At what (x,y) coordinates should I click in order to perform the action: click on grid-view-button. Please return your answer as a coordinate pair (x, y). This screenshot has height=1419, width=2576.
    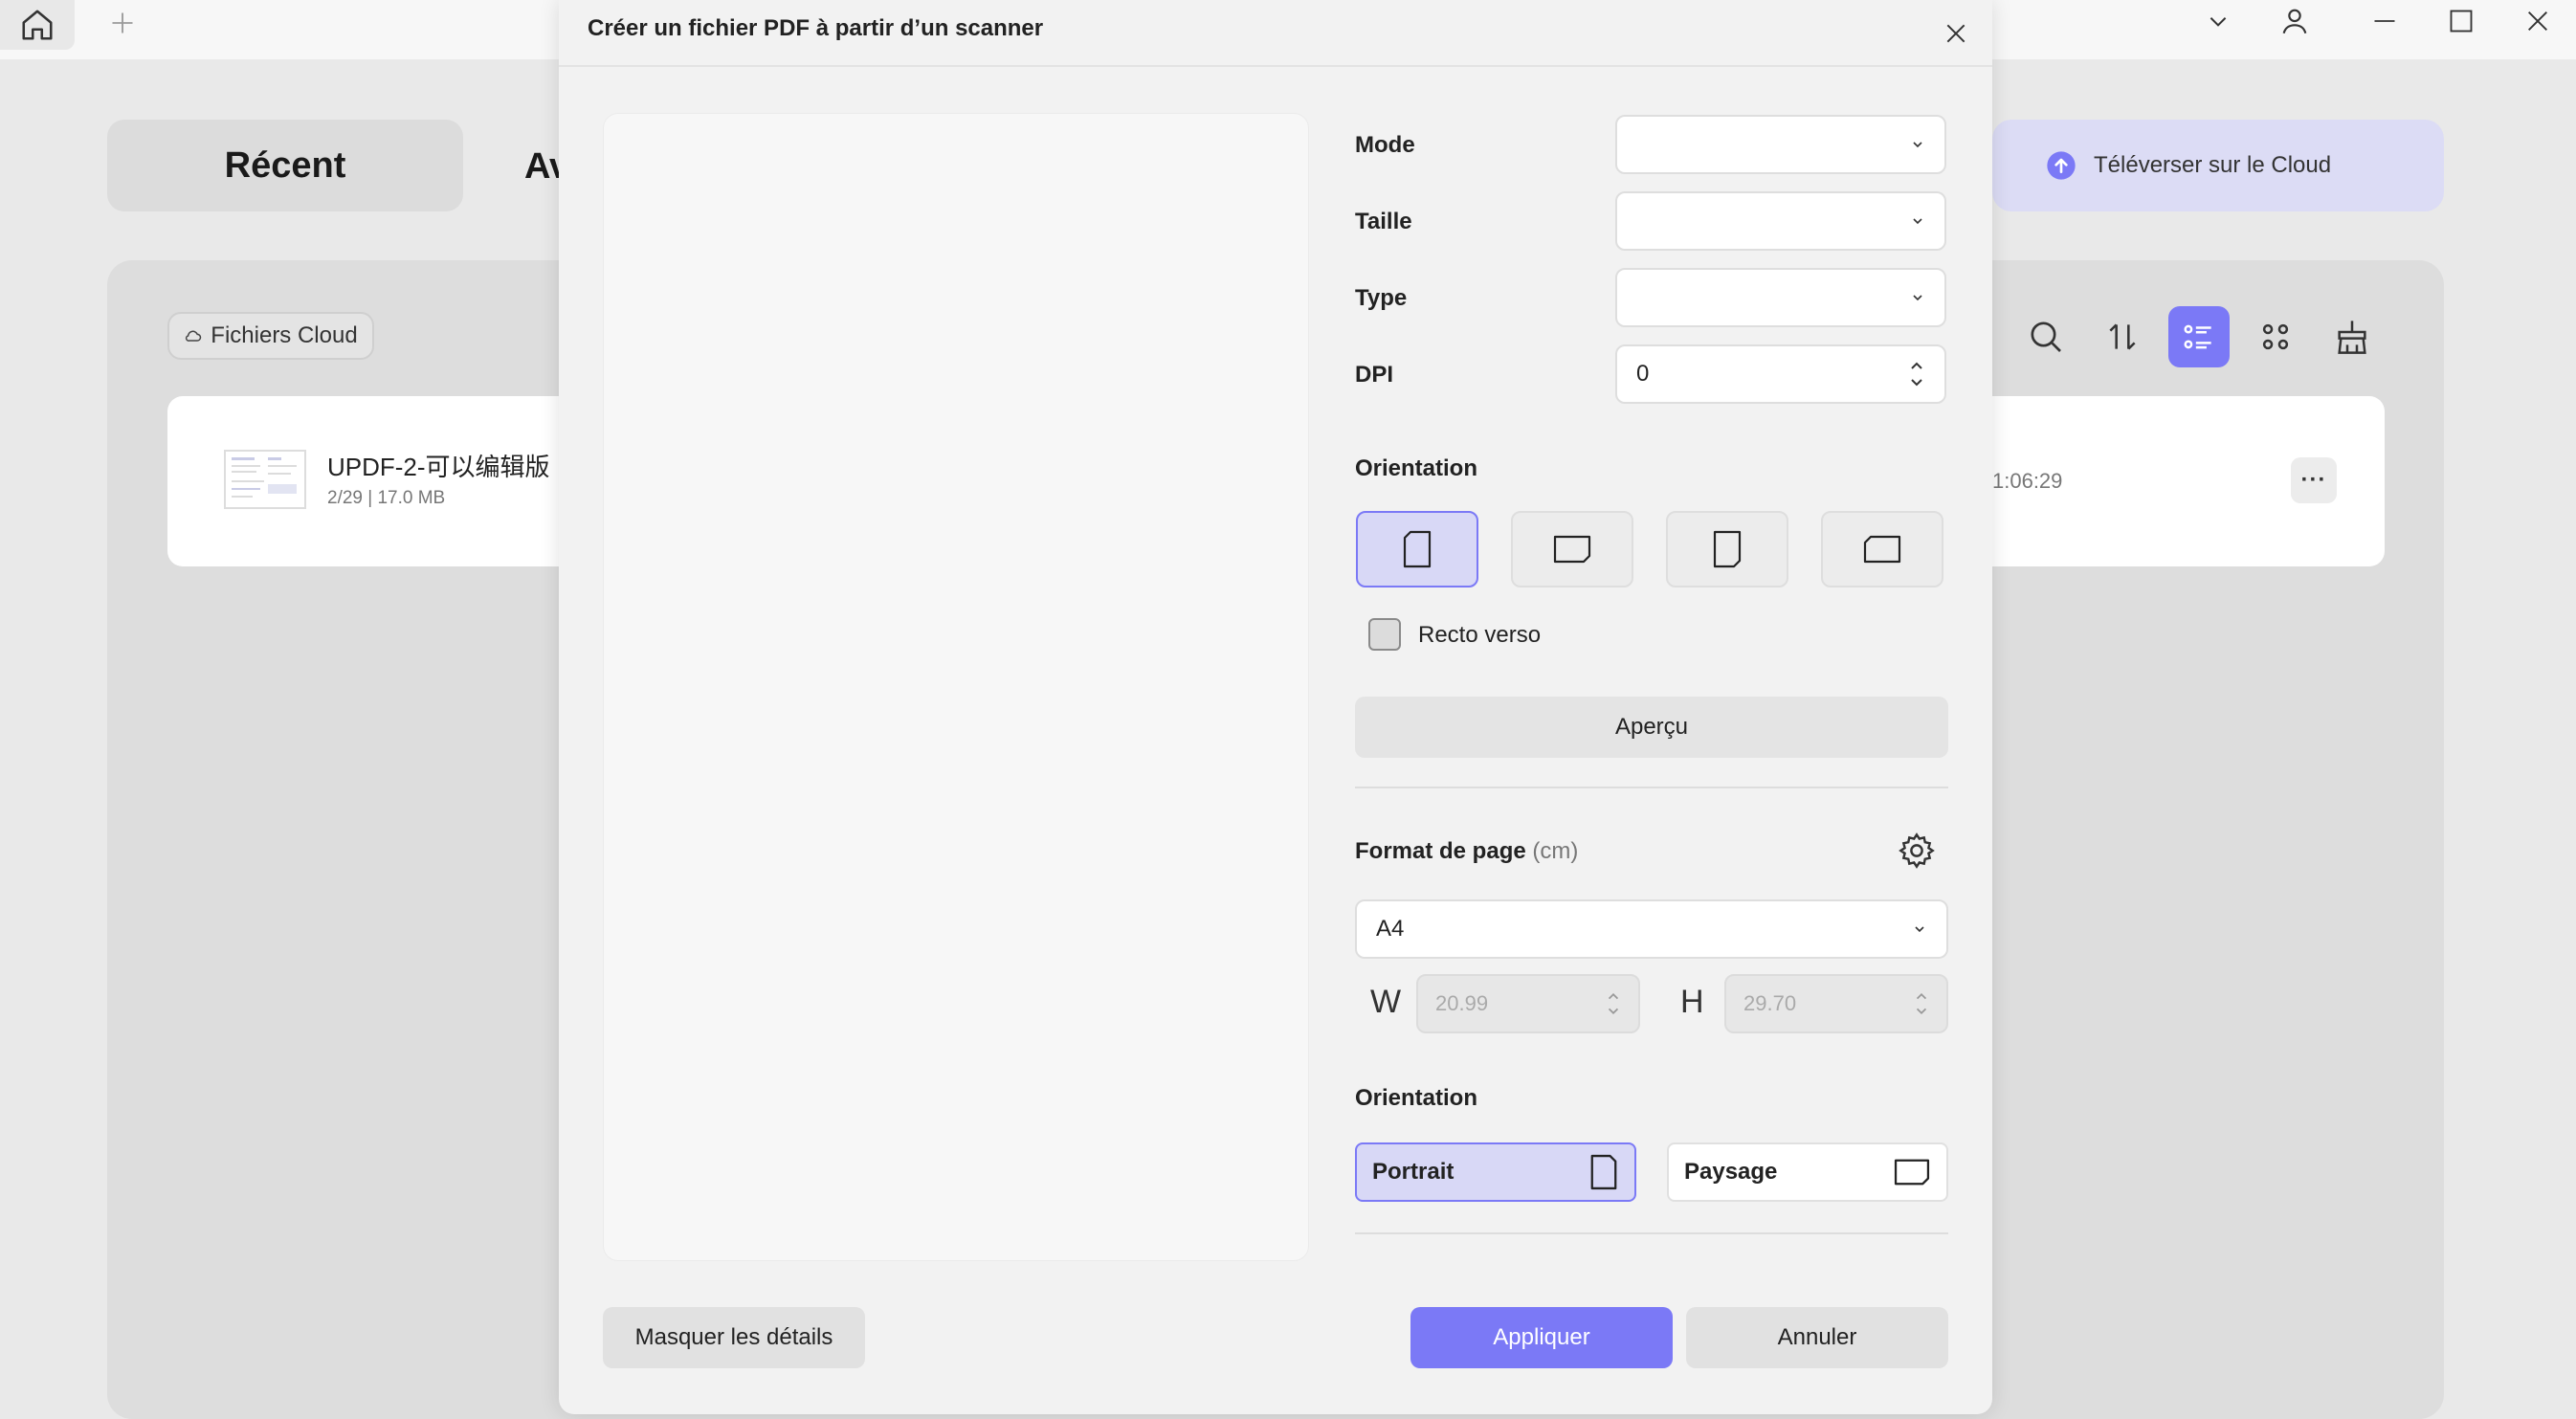
    Looking at the image, I should click on (2275, 336).